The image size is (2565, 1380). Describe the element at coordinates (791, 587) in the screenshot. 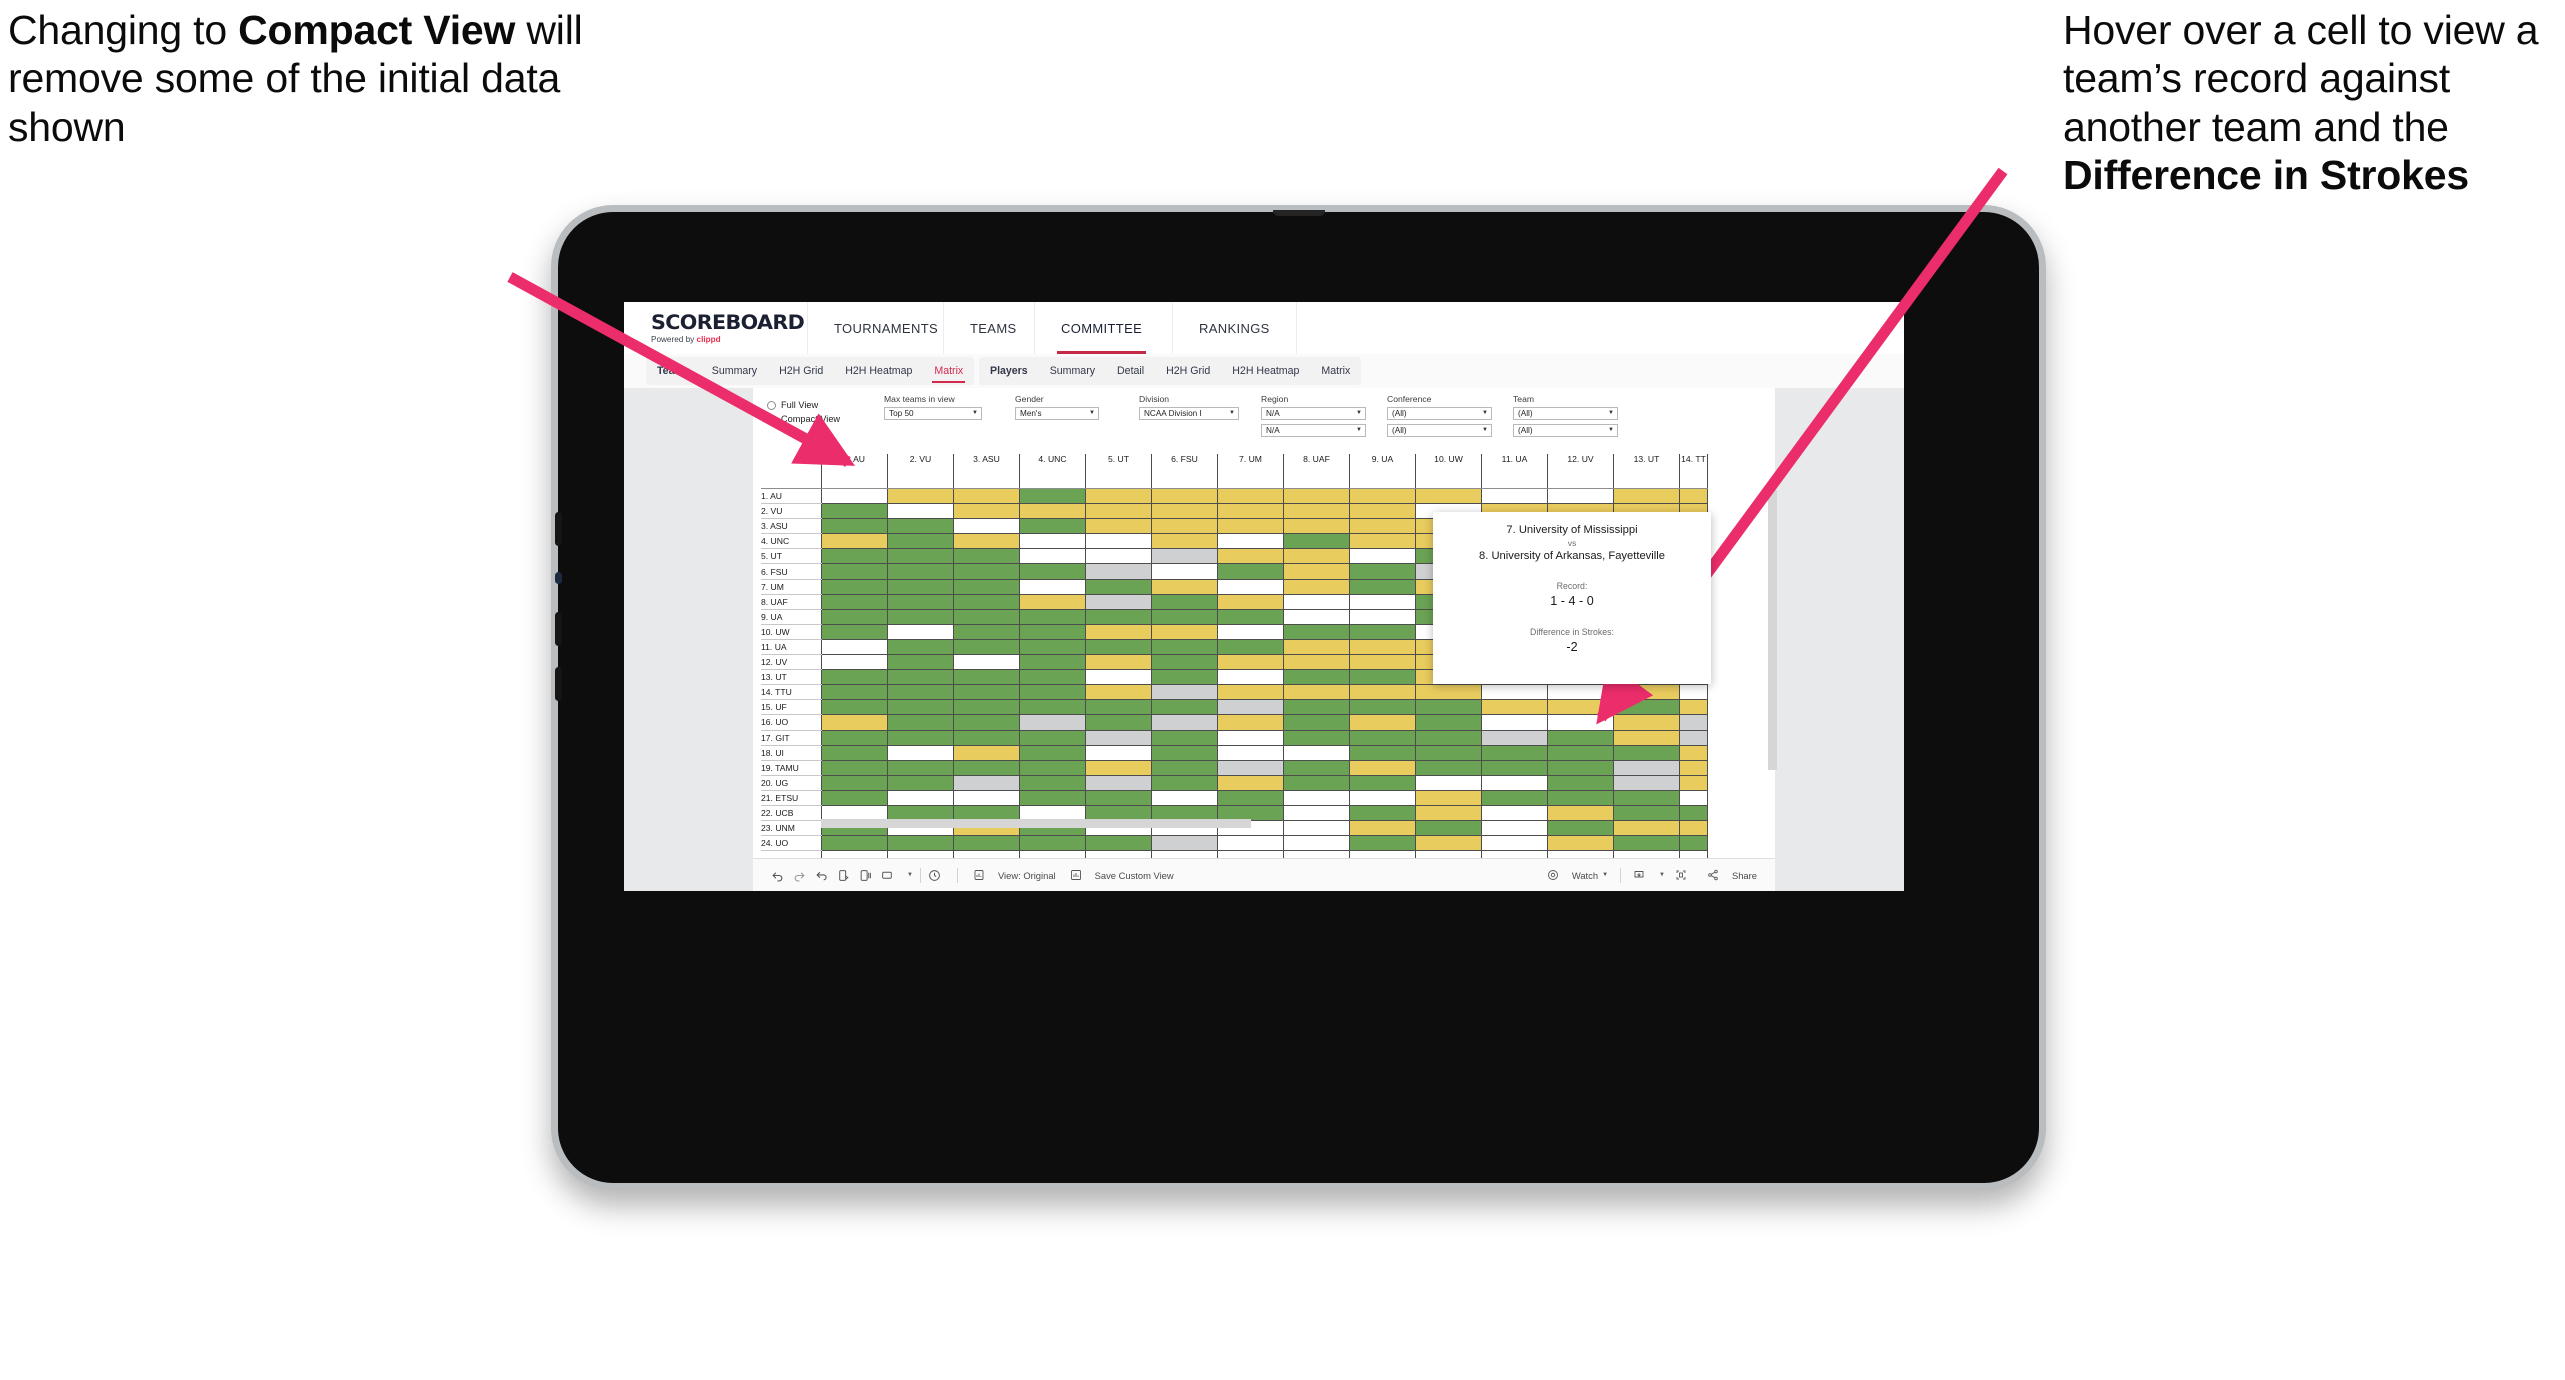

I see `matrix-row-header: 7. UM` at that location.